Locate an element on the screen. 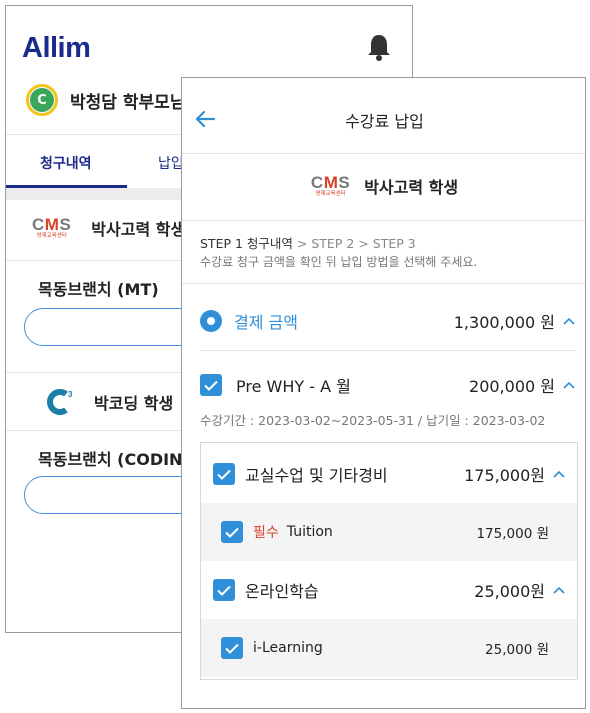 This screenshot has height=713, width=590. page-title: 수강료 납입 is located at coordinates (384, 121).